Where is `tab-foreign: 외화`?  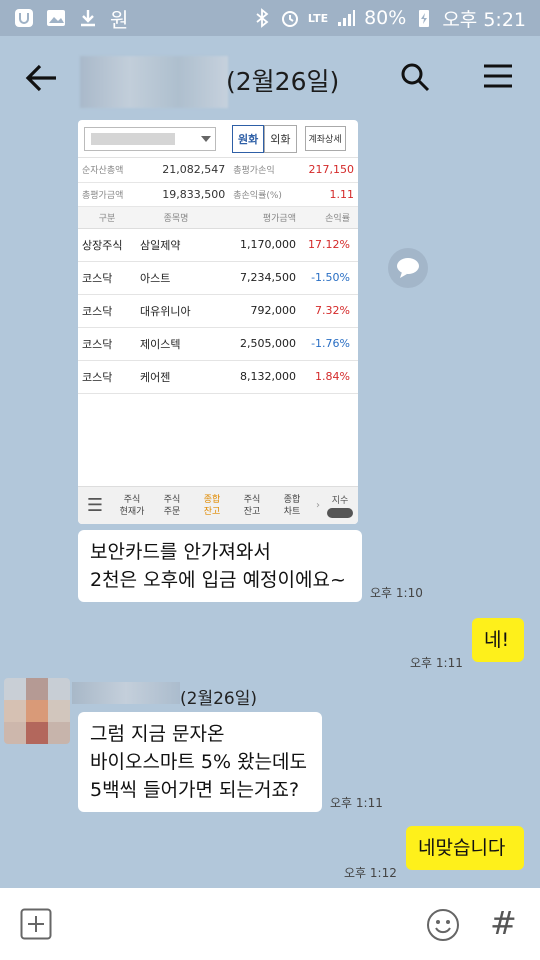 tab-foreign: 외화 is located at coordinates (280, 138).